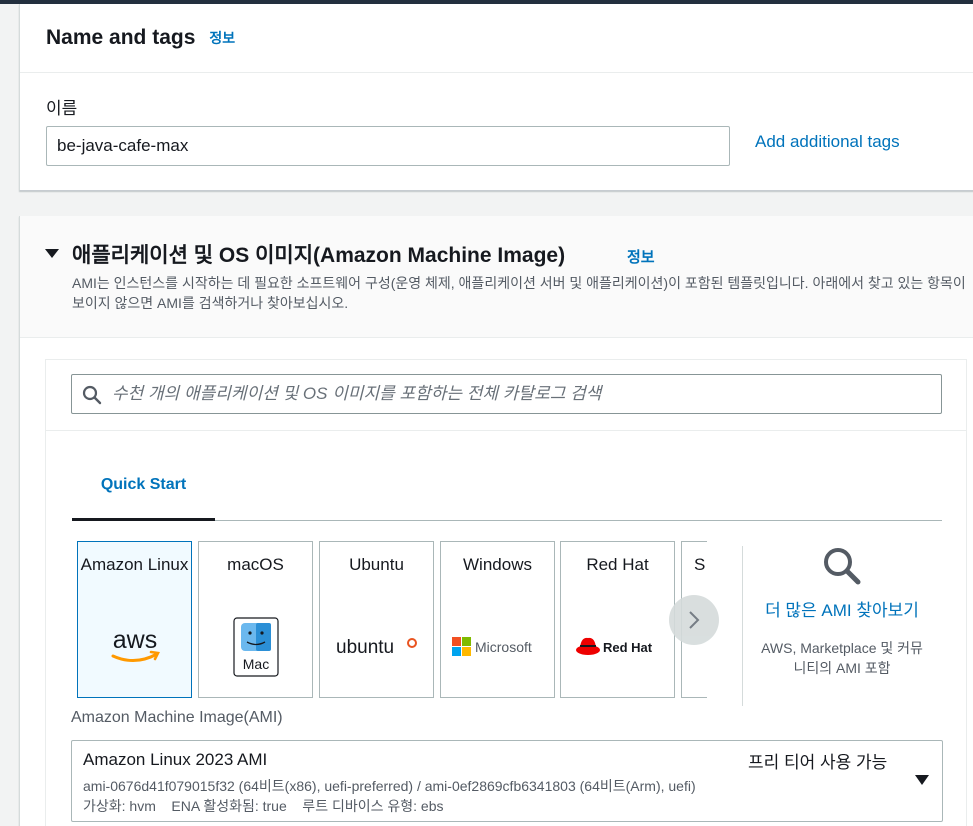  I want to click on ami-search-row, so click(506, 395).